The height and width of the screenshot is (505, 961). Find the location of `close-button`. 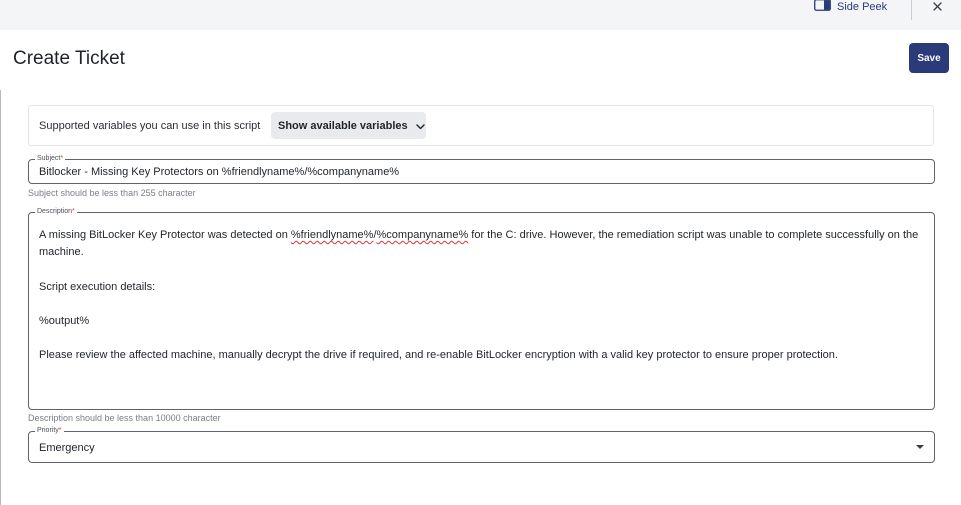

close-button is located at coordinates (937, 7).